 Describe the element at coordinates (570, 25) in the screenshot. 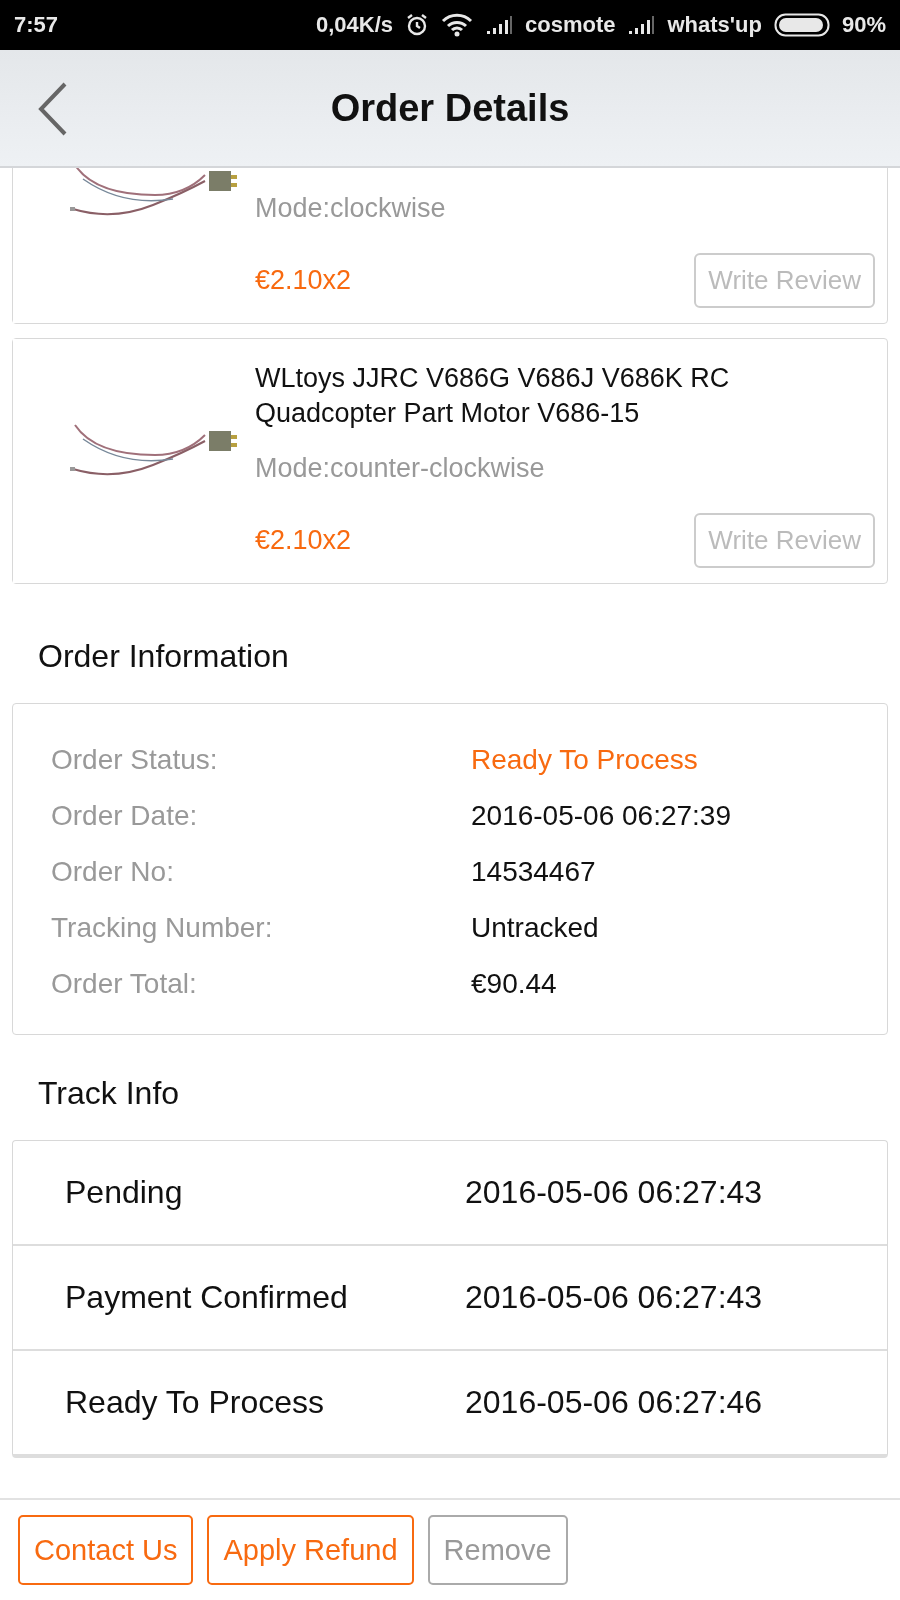

I see `carrier-name: cosmote` at that location.